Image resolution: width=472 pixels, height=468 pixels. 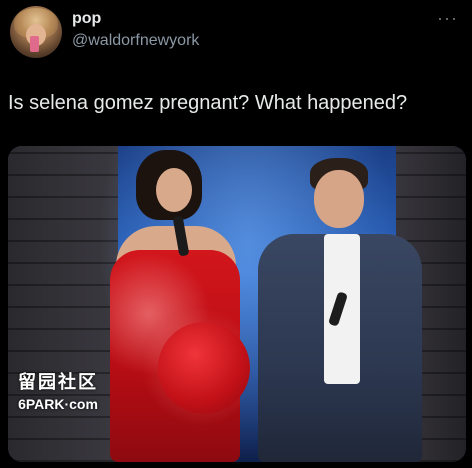 What do you see at coordinates (135, 41) in the screenshot?
I see `author-handle: @waldorfnewyork` at bounding box center [135, 41].